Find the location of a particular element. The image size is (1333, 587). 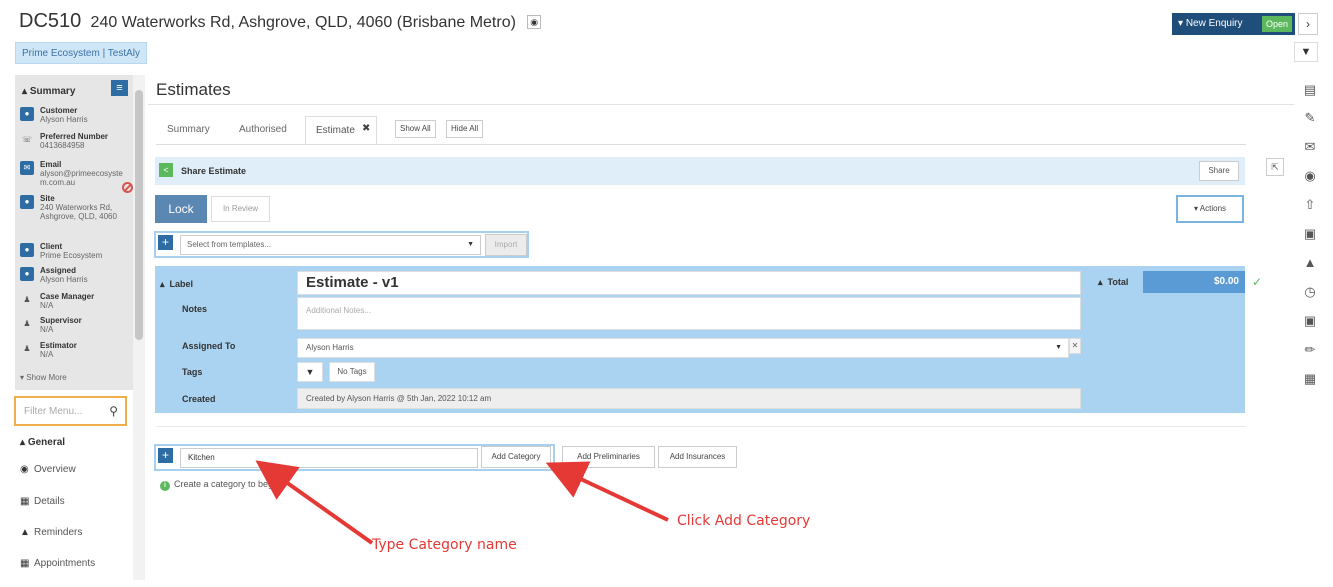

sidebar-estimator: ♟ Estimator N/A is located at coordinates (76, 352).